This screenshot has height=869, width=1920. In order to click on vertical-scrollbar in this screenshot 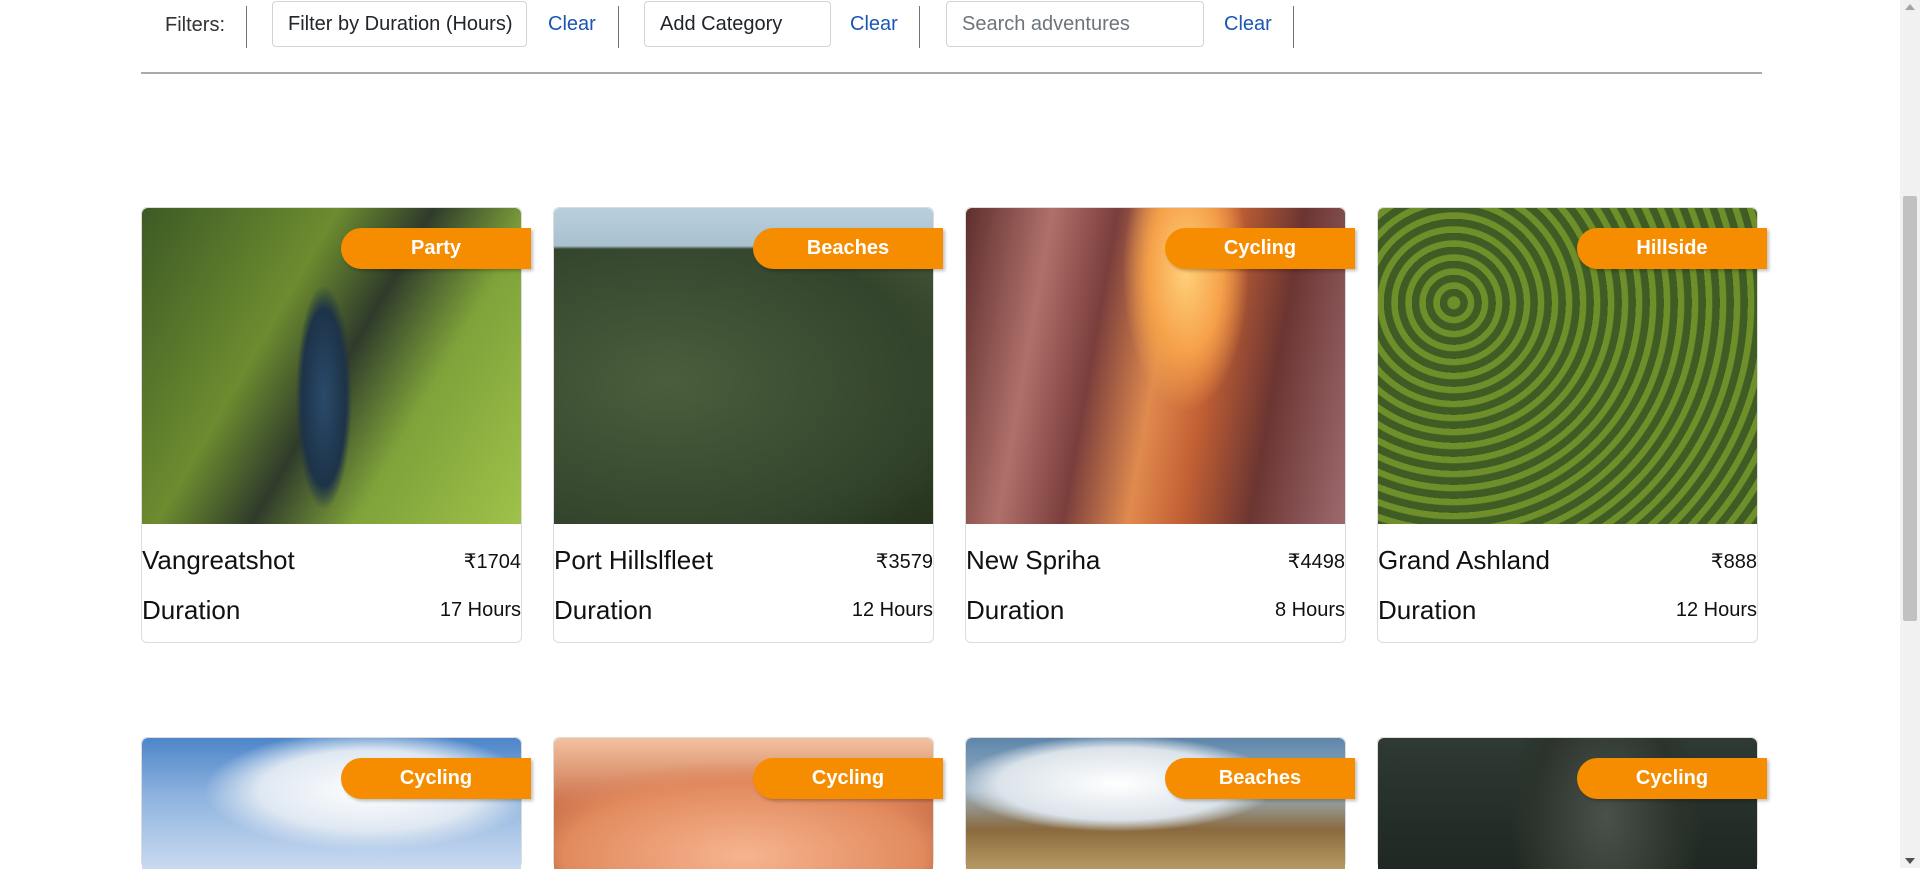, I will do `click(1910, 434)`.